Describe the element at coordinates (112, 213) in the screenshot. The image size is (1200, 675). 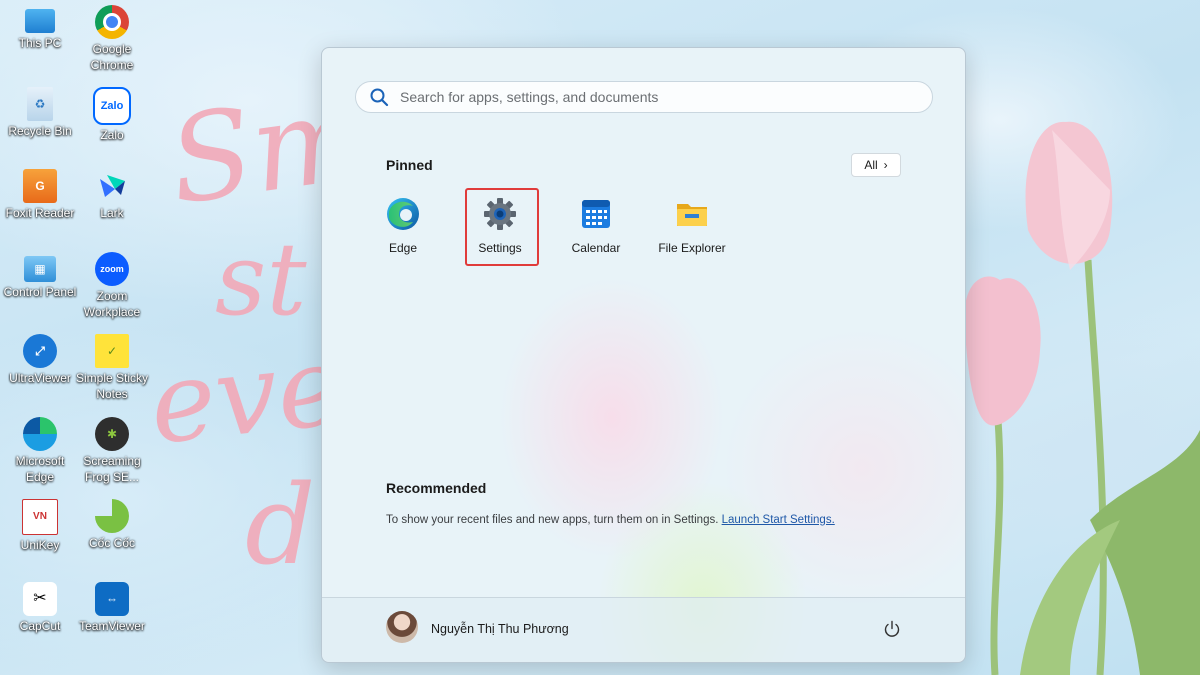
I see `desktop-icon-label: Lark` at that location.